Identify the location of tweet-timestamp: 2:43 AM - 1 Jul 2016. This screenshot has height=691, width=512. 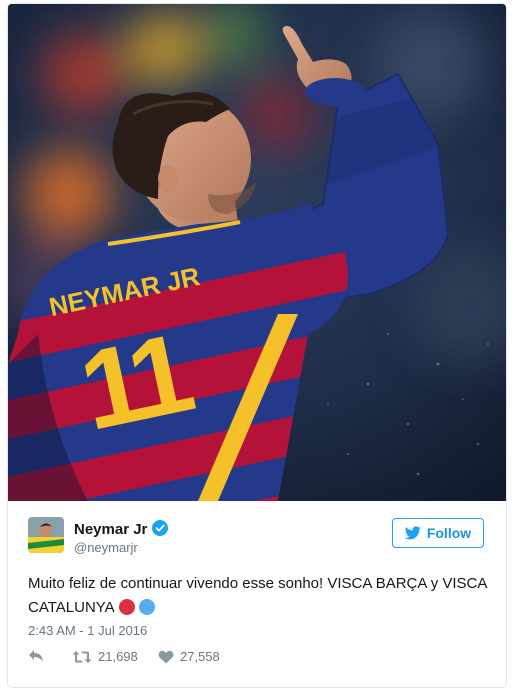
(87, 630).